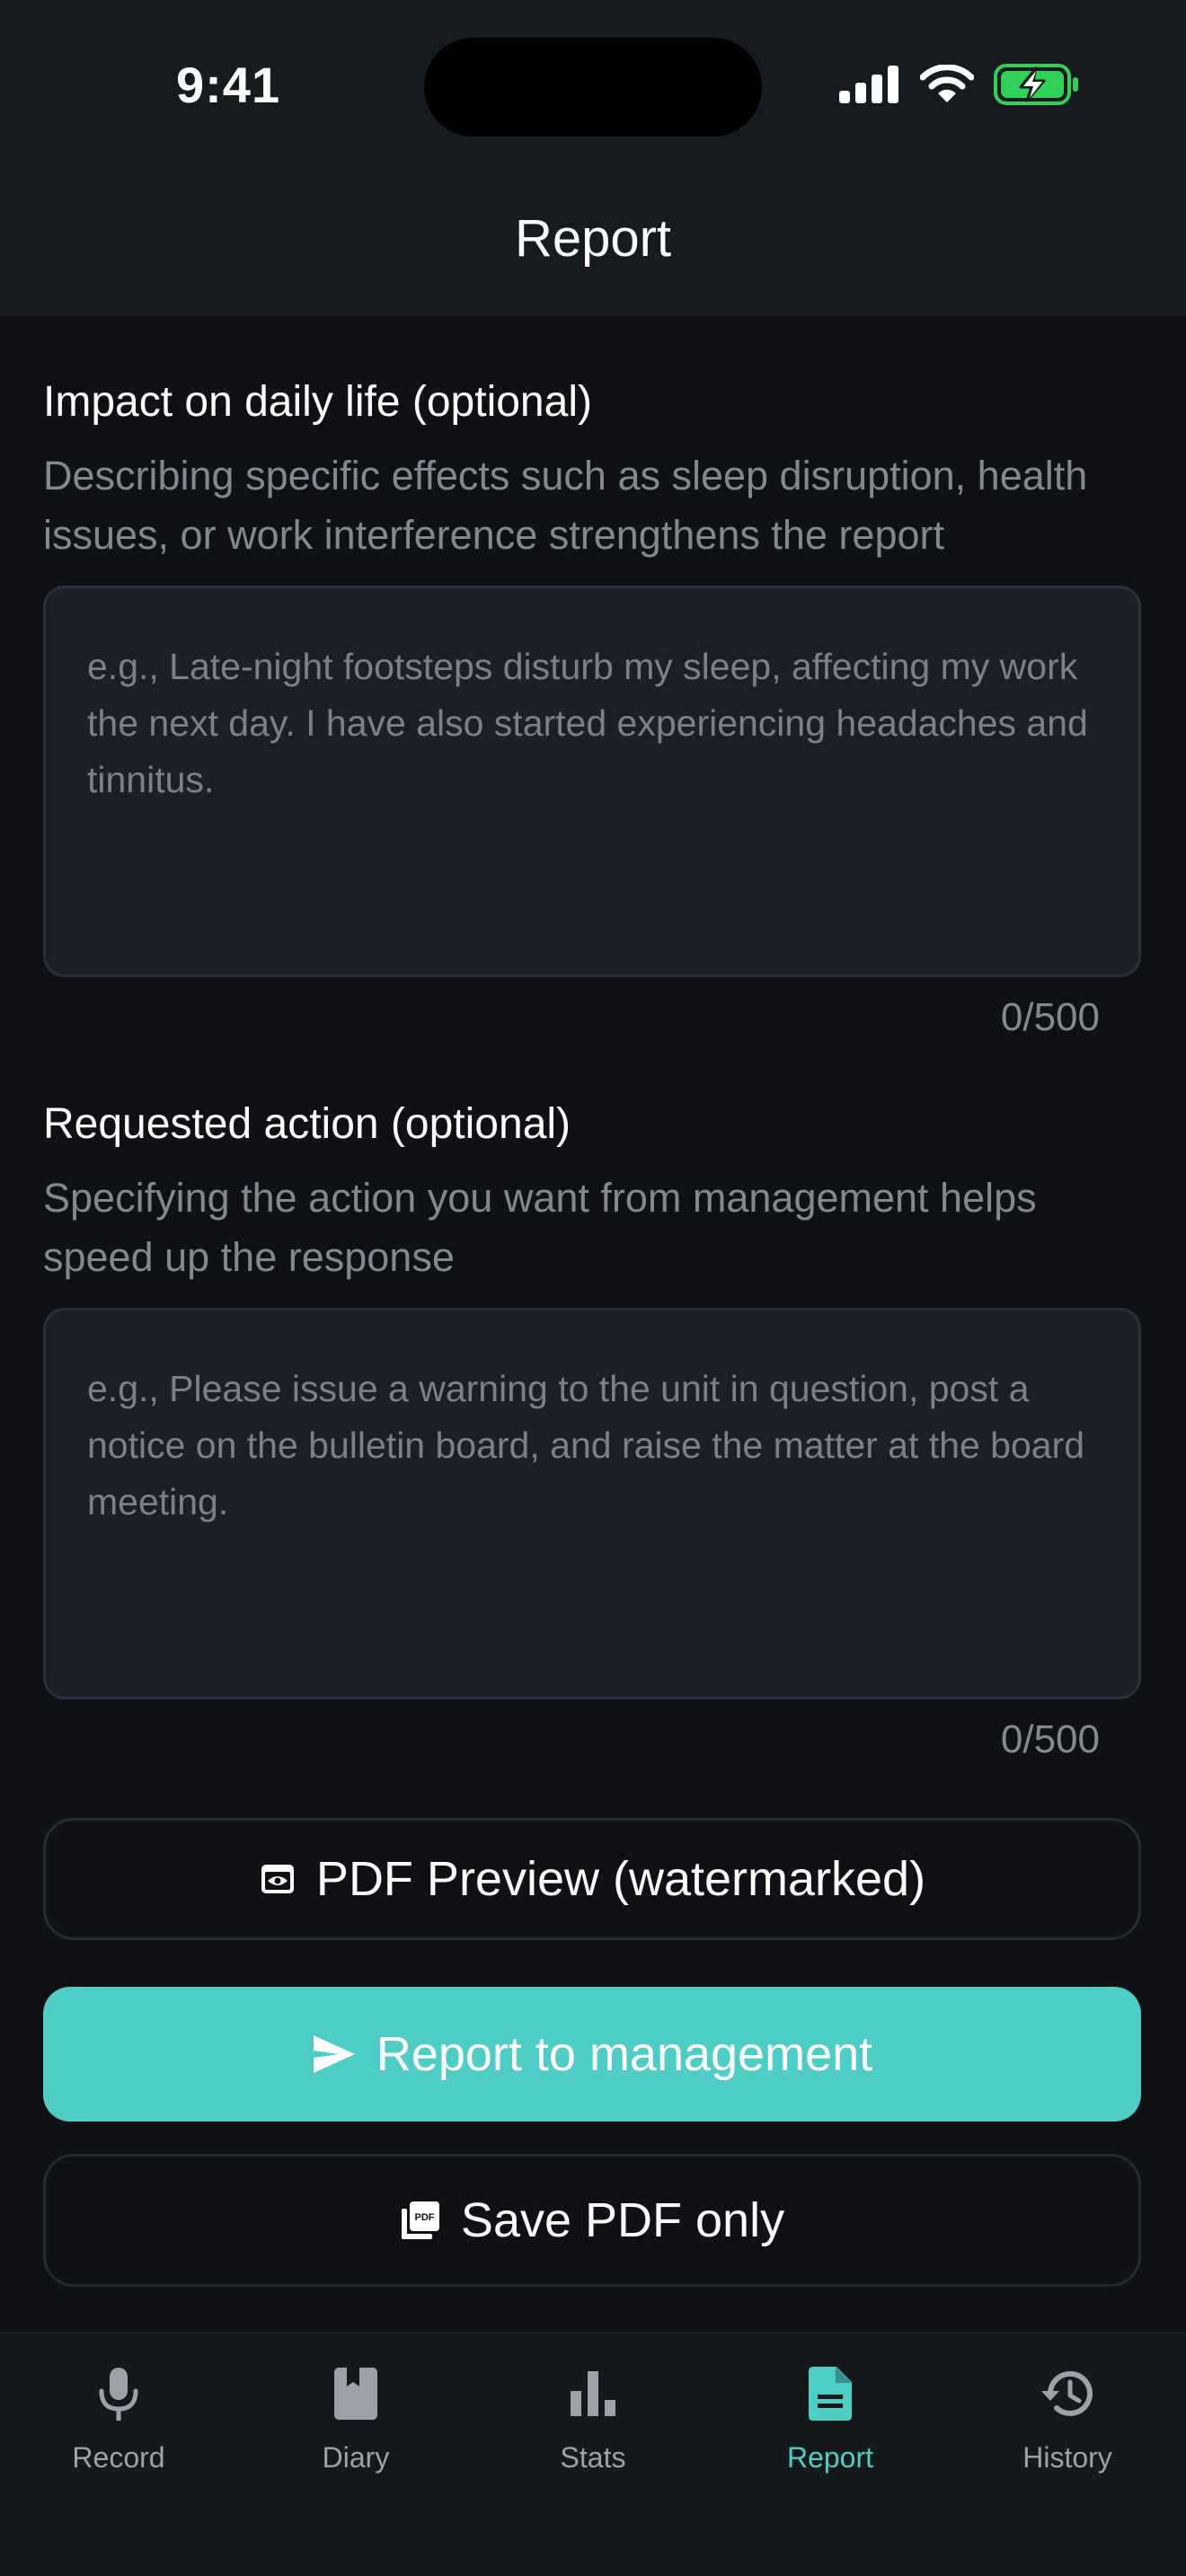 This screenshot has width=1186, height=2576. What do you see at coordinates (592, 791) in the screenshot?
I see `impact-textarea` at bounding box center [592, 791].